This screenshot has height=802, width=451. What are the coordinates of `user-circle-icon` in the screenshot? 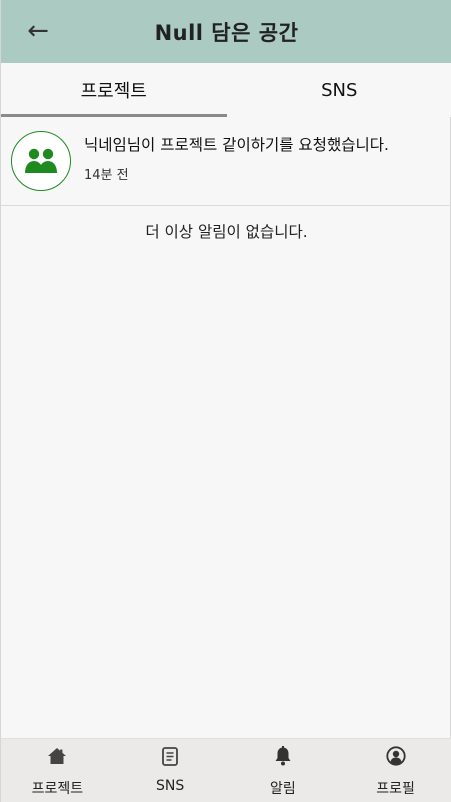 It's located at (396, 756).